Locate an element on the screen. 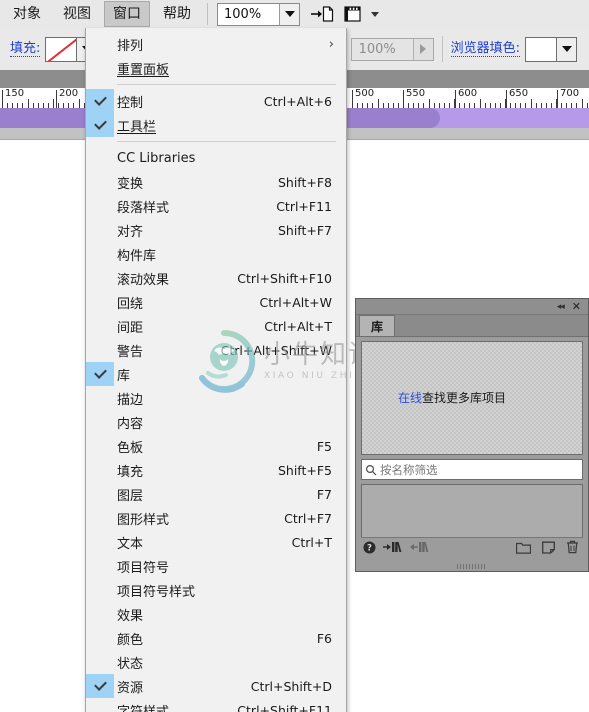 This screenshot has height=712, width=589. export-document-button is located at coordinates (322, 14).